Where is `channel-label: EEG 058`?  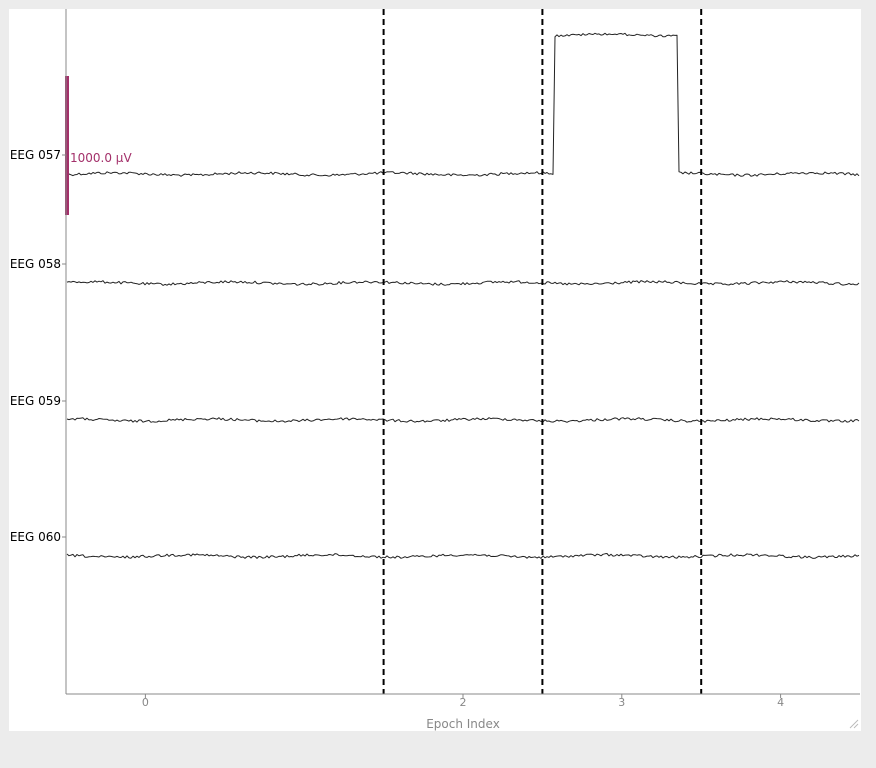 channel-label: EEG 058 is located at coordinates (35, 264).